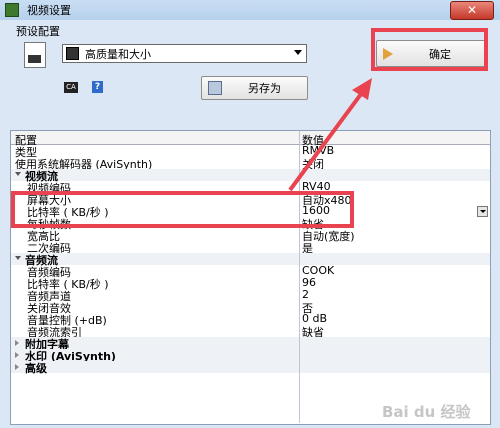 The height and width of the screenshot is (428, 500). I want to click on window-title: 视频设置, so click(49, 10).